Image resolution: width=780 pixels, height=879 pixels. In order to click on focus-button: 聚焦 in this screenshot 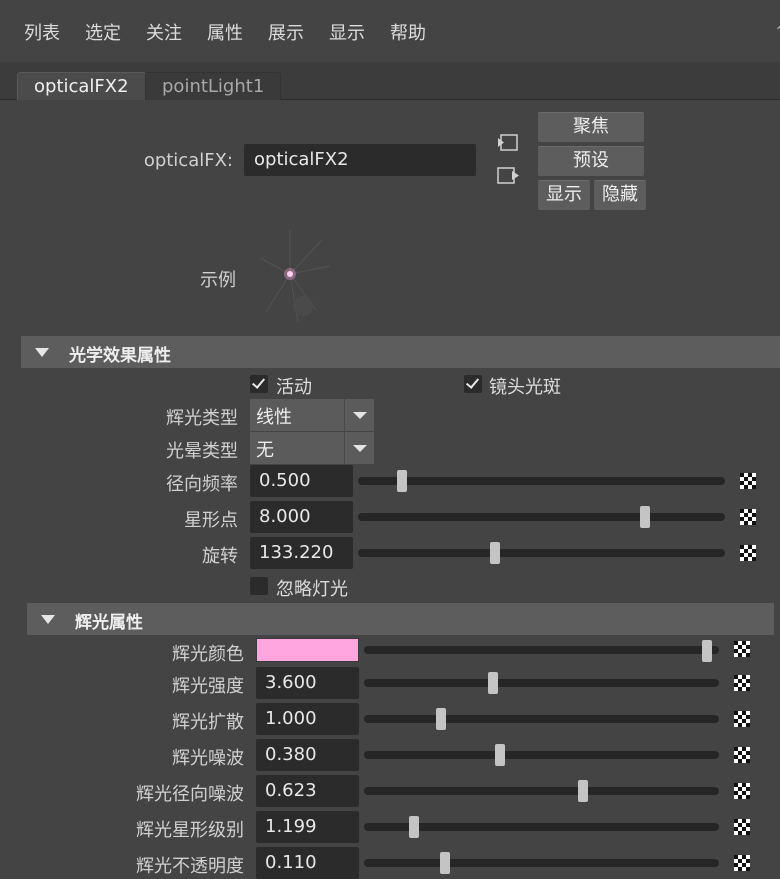, I will do `click(591, 127)`.